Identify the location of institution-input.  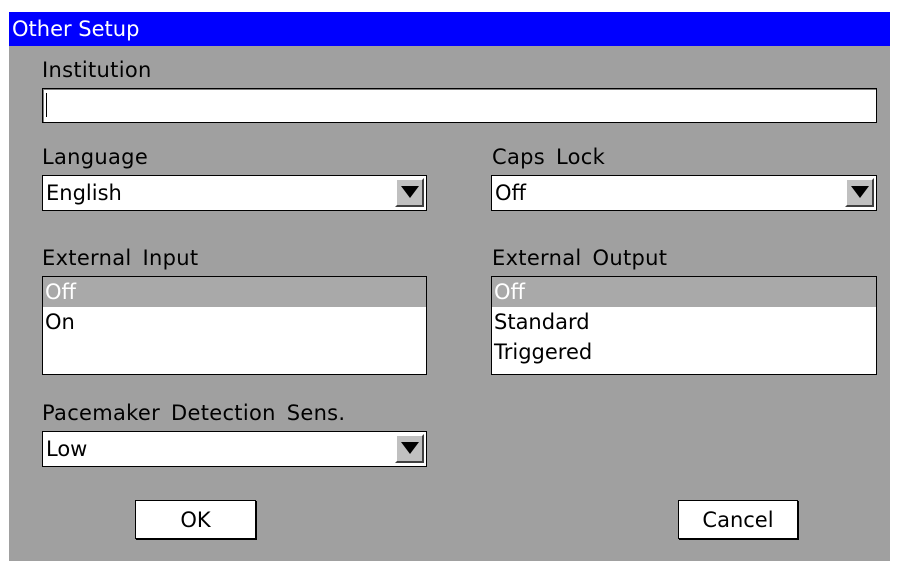
(459, 105).